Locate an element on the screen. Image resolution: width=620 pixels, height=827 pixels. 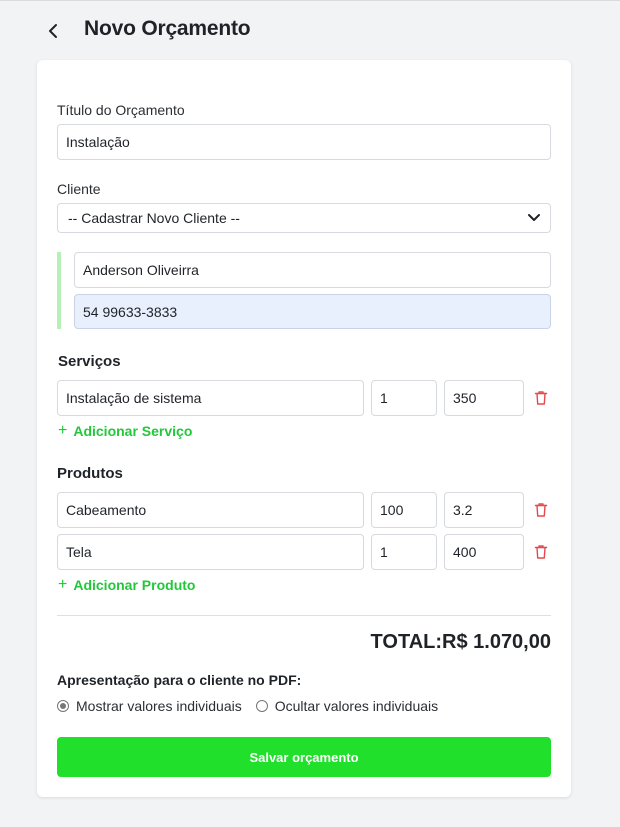
products-title: Produtos is located at coordinates (90, 473).